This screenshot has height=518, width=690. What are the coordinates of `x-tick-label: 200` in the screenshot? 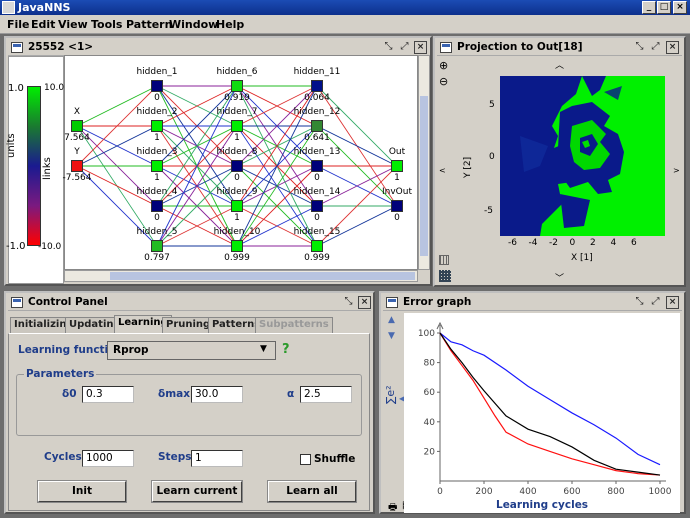 It's located at (483, 492).